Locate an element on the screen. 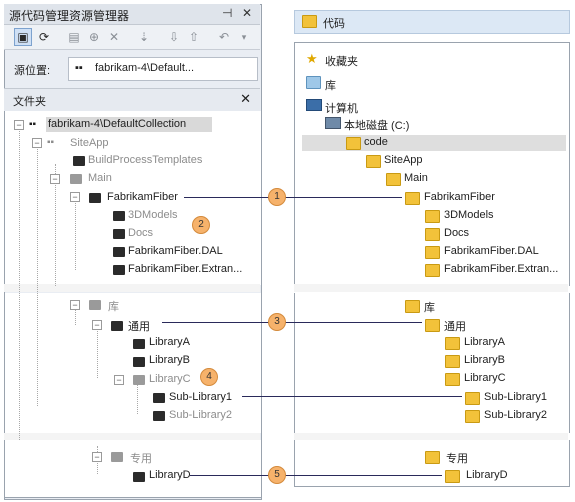 The width and height of the screenshot is (575, 502). folders-close-button: ✕ is located at coordinates (245, 99).